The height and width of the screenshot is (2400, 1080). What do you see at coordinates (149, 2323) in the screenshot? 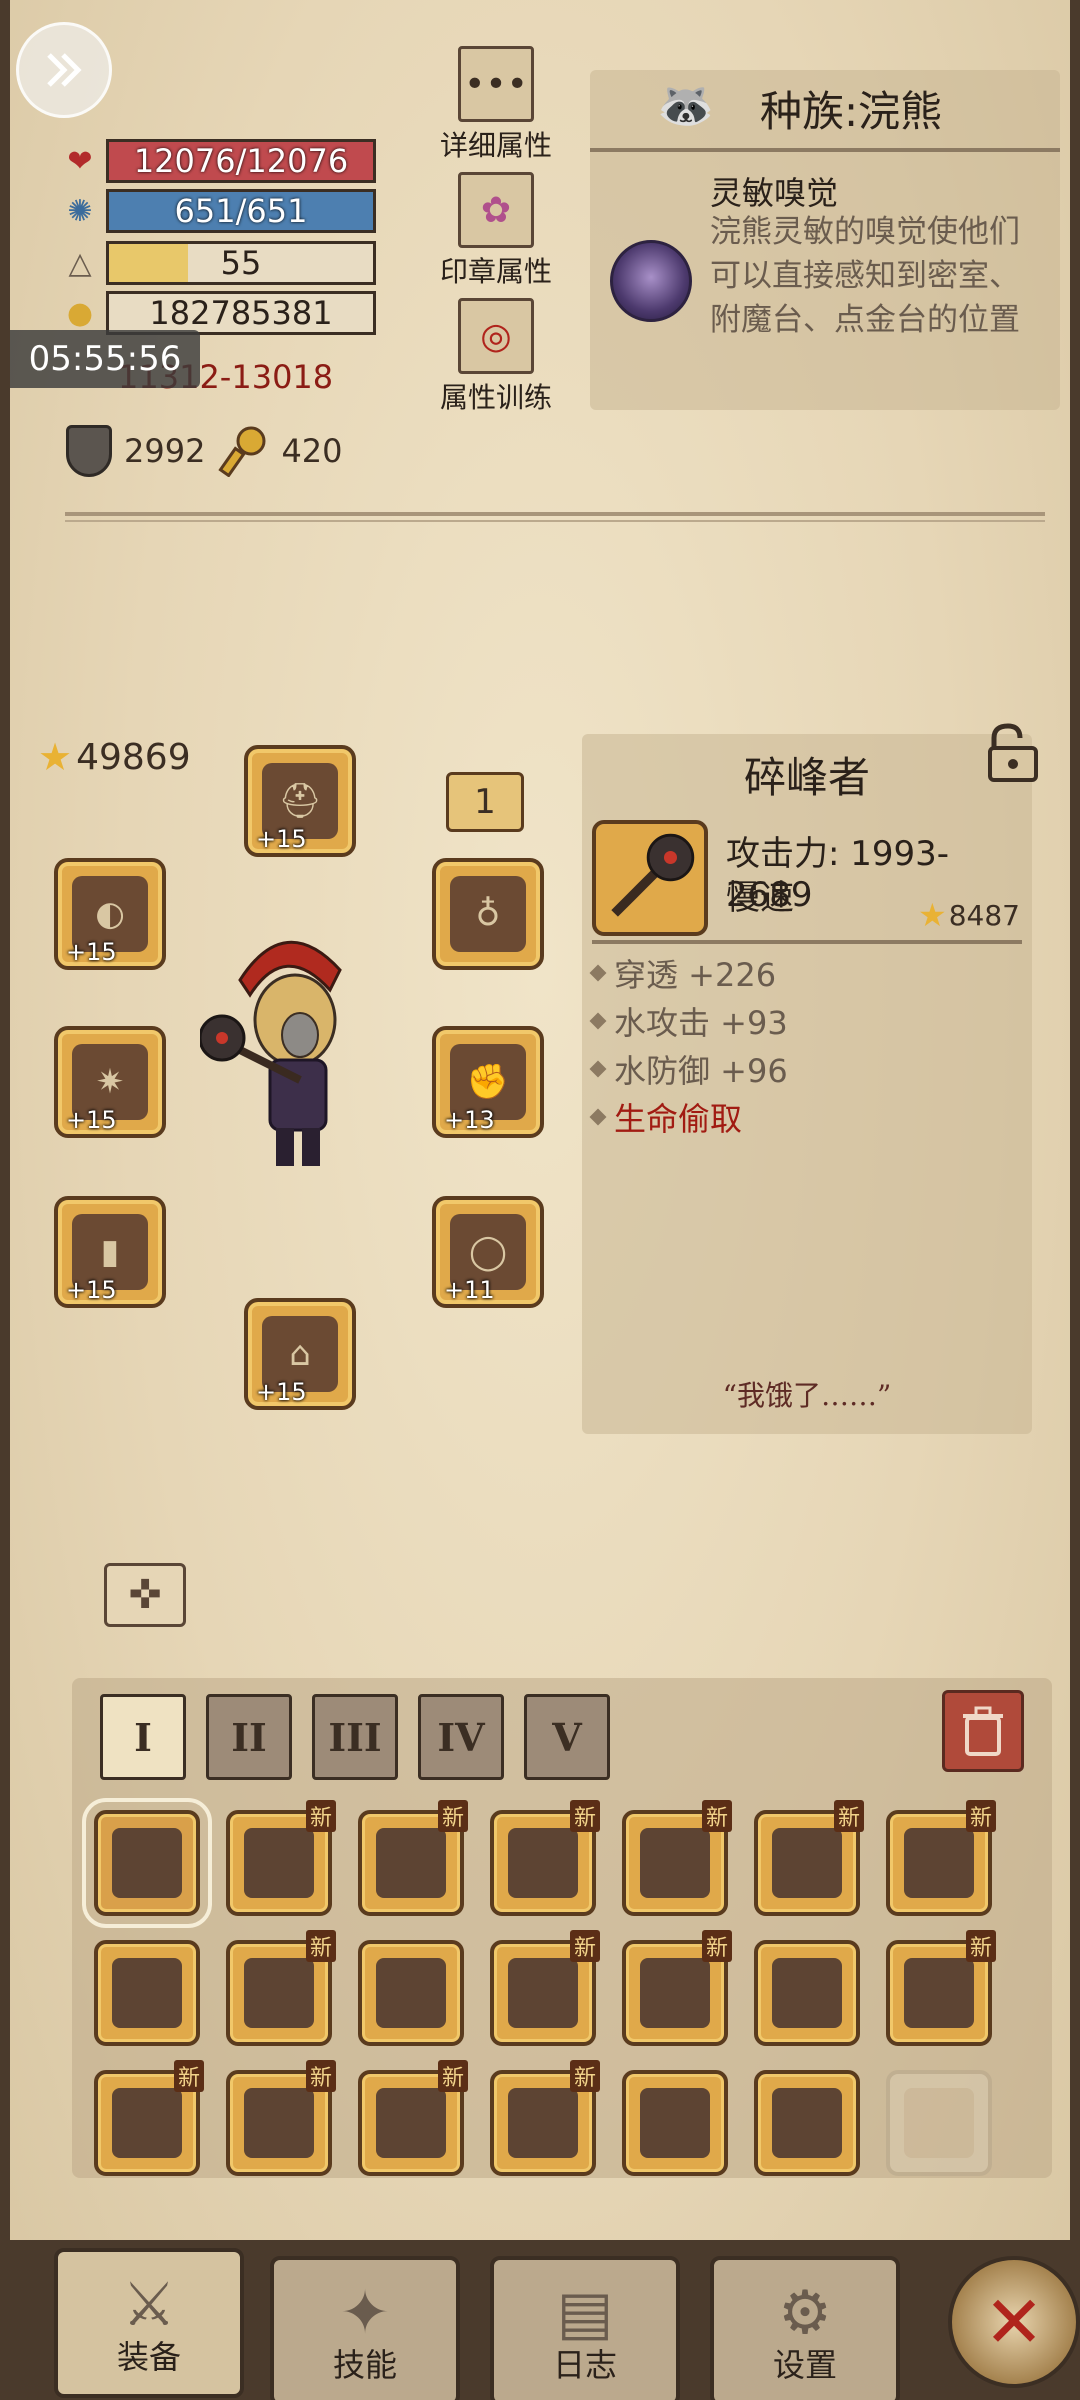
I see `nav-equipment-button: ⚔ 装备` at bounding box center [149, 2323].